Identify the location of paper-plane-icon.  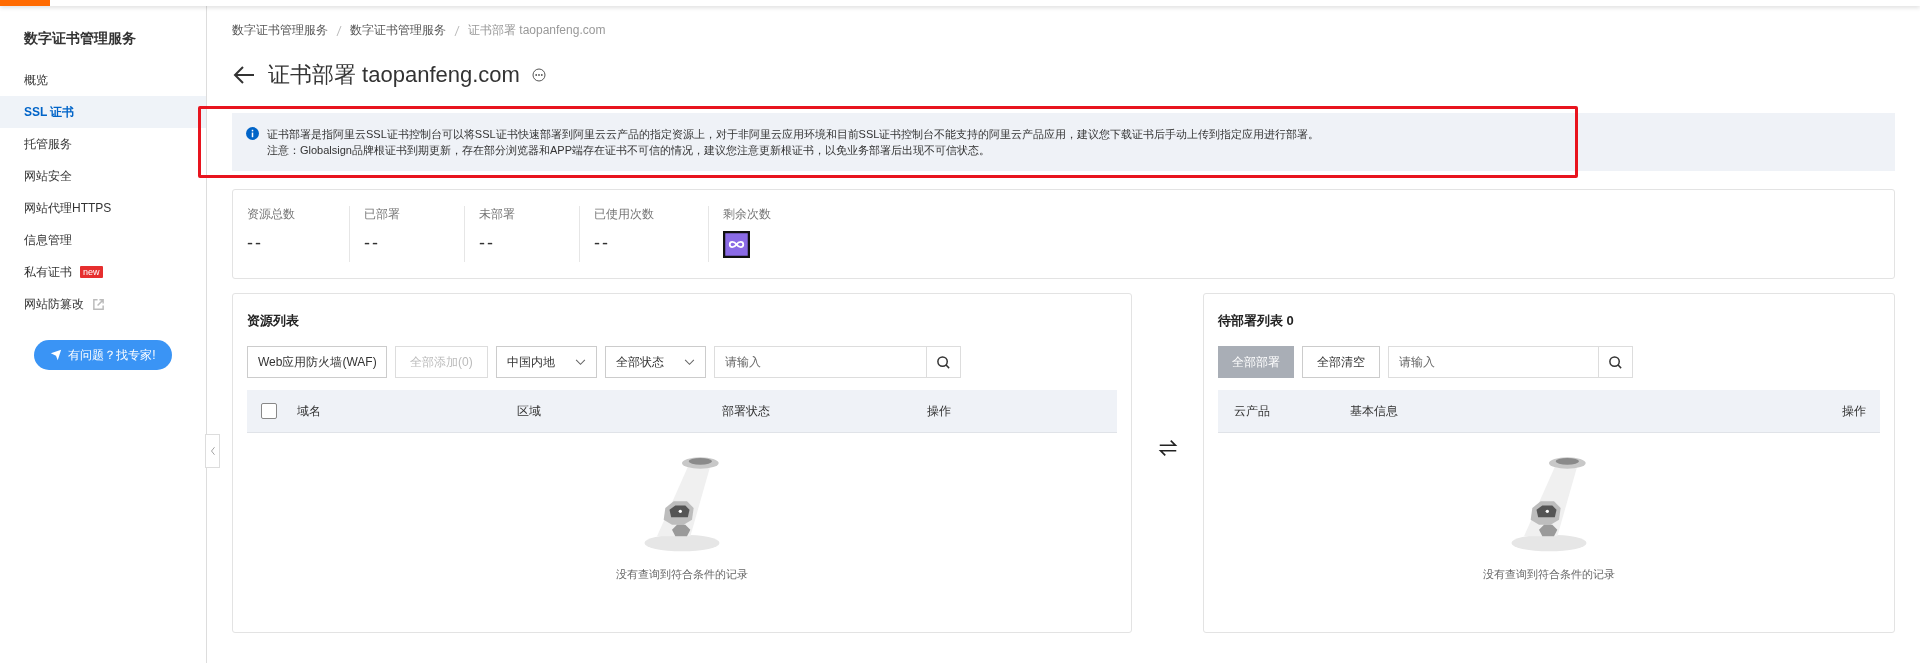
(56, 355).